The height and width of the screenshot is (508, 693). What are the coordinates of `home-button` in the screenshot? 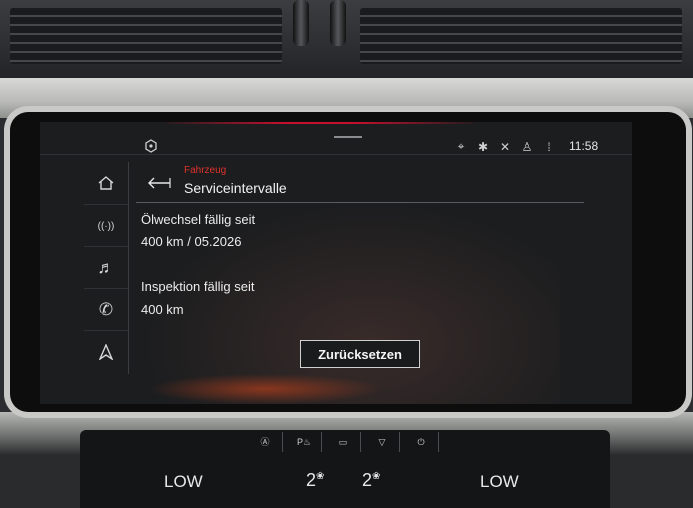 It's located at (106, 183).